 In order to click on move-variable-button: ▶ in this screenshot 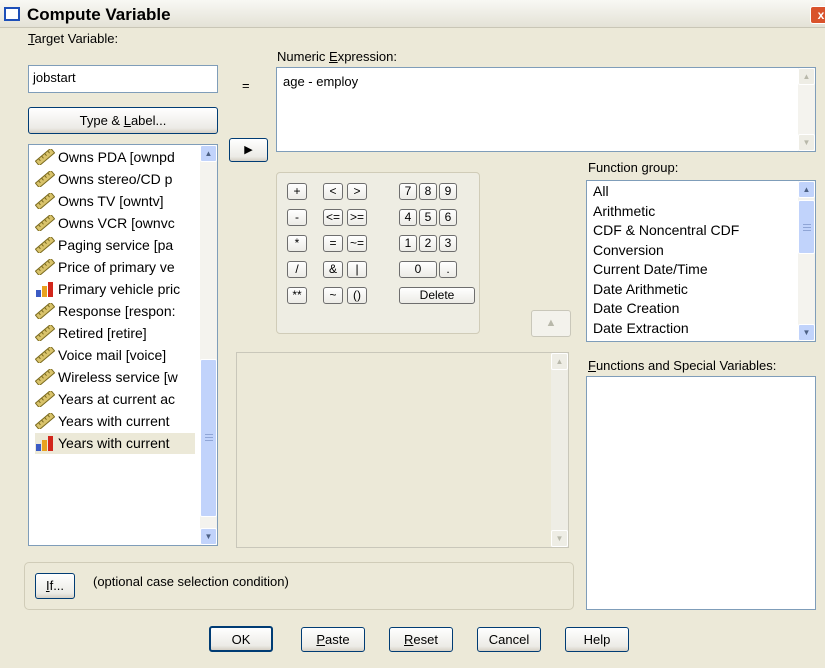, I will do `click(248, 150)`.